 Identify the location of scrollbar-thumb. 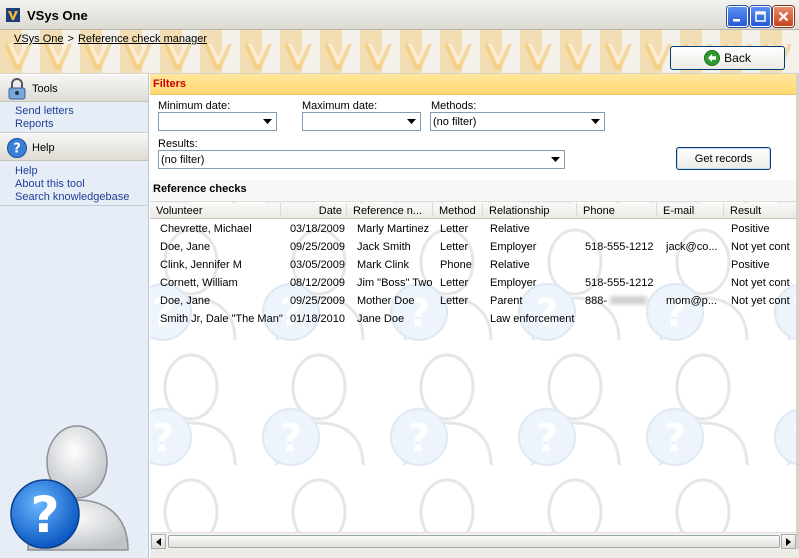
(474, 541).